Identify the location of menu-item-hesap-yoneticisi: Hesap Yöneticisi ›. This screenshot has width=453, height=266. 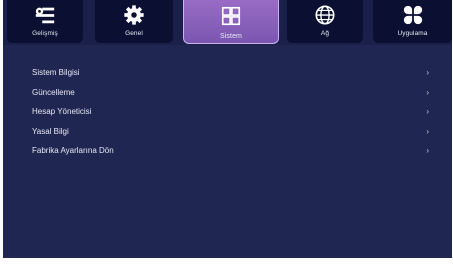
(231, 112).